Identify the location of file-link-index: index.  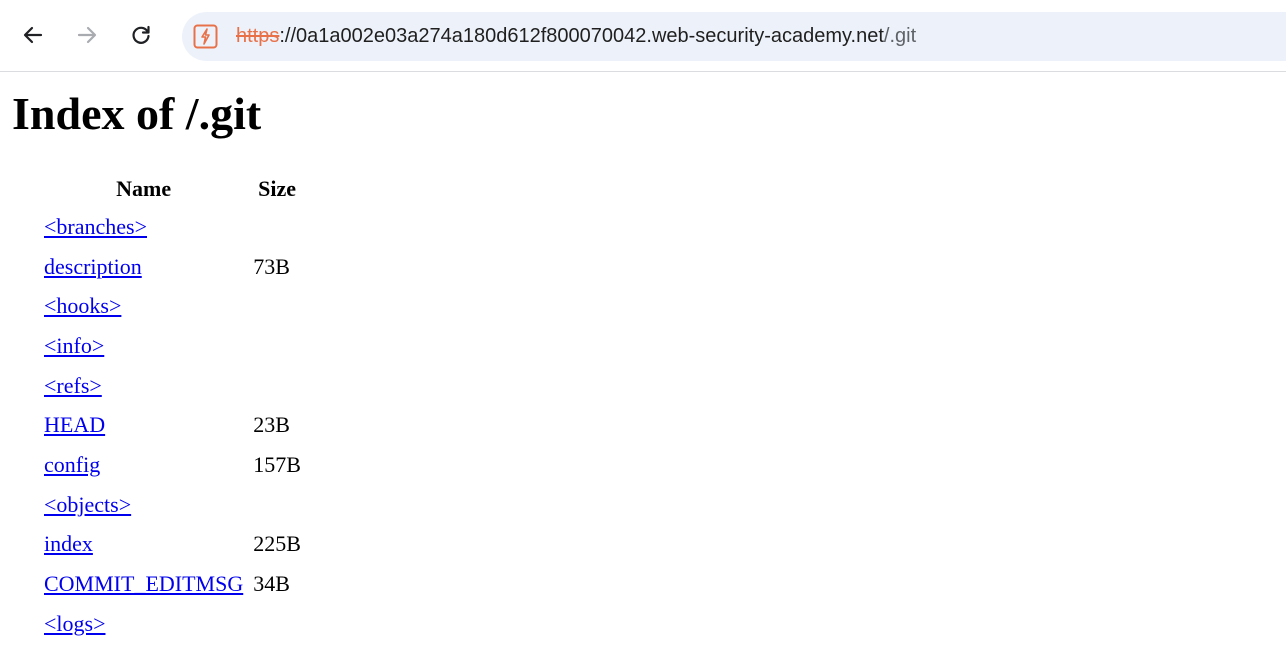
(68, 543).